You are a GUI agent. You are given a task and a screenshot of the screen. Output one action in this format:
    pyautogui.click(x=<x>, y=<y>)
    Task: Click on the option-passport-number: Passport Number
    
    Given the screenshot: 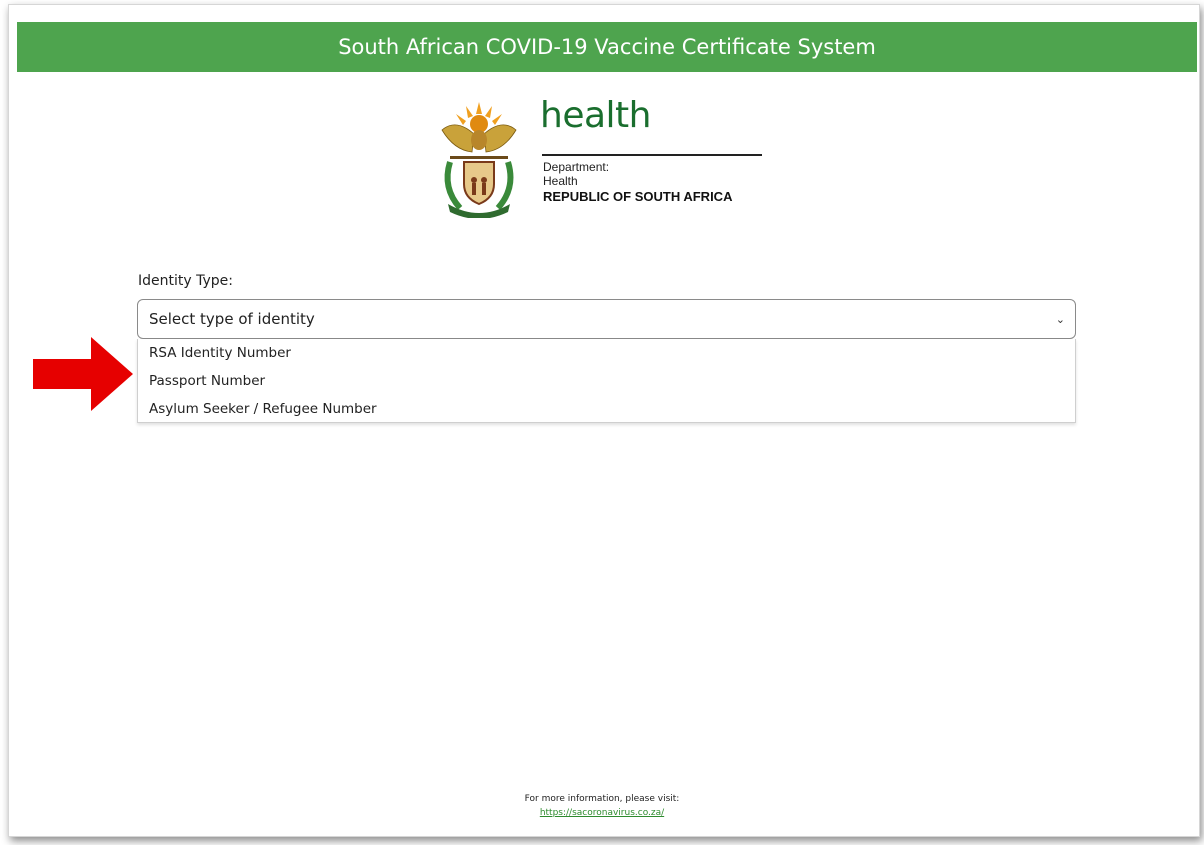 What is the action you would take?
    pyautogui.click(x=606, y=381)
    